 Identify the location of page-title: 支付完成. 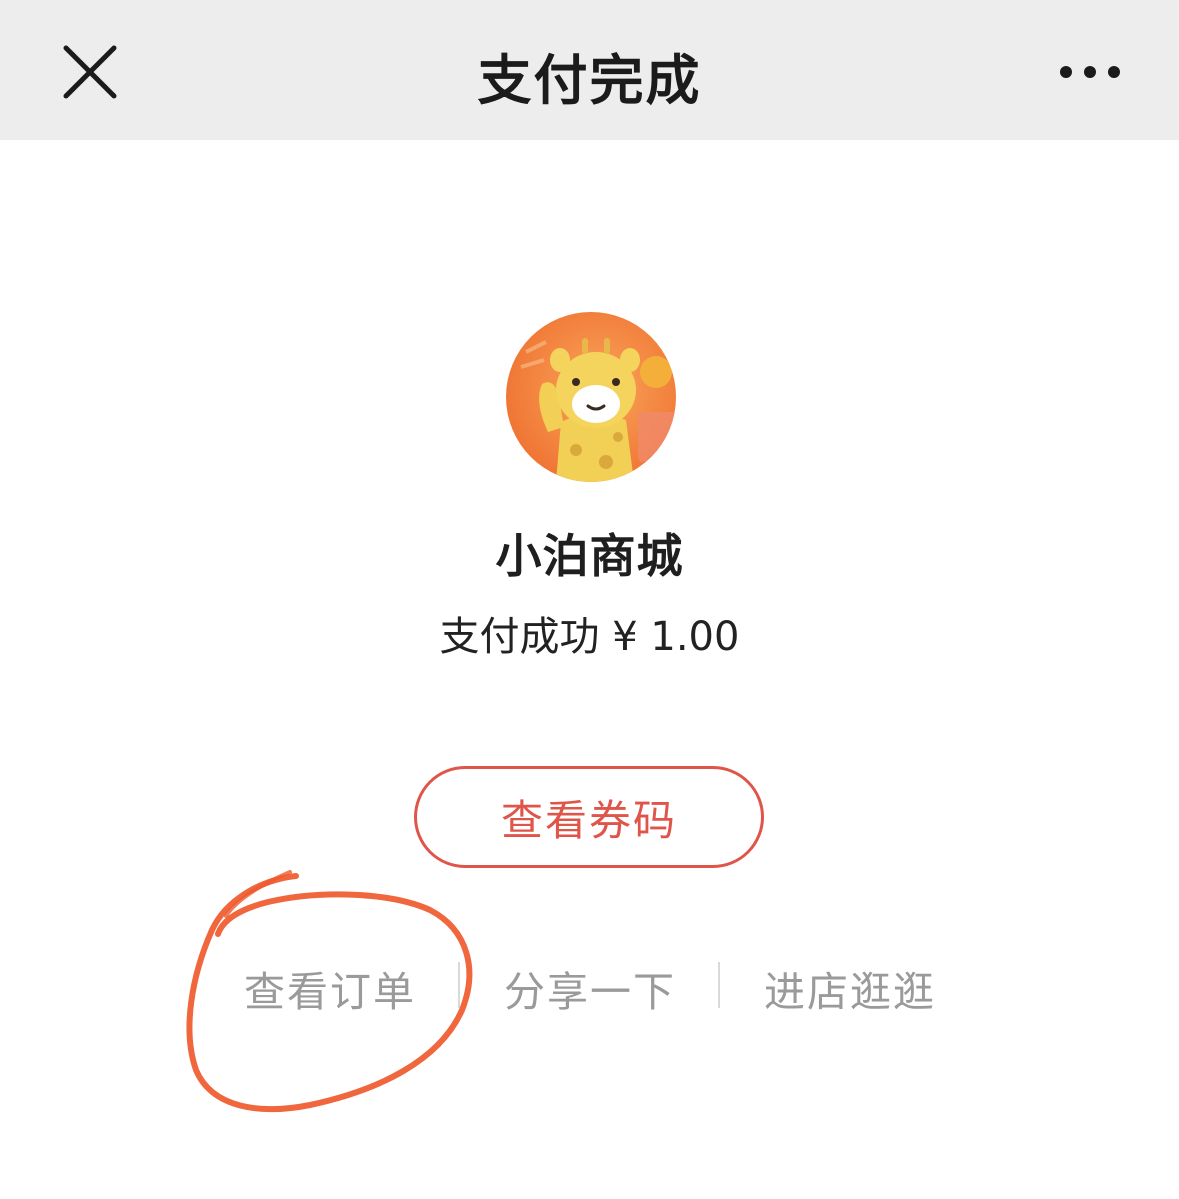
(589, 80).